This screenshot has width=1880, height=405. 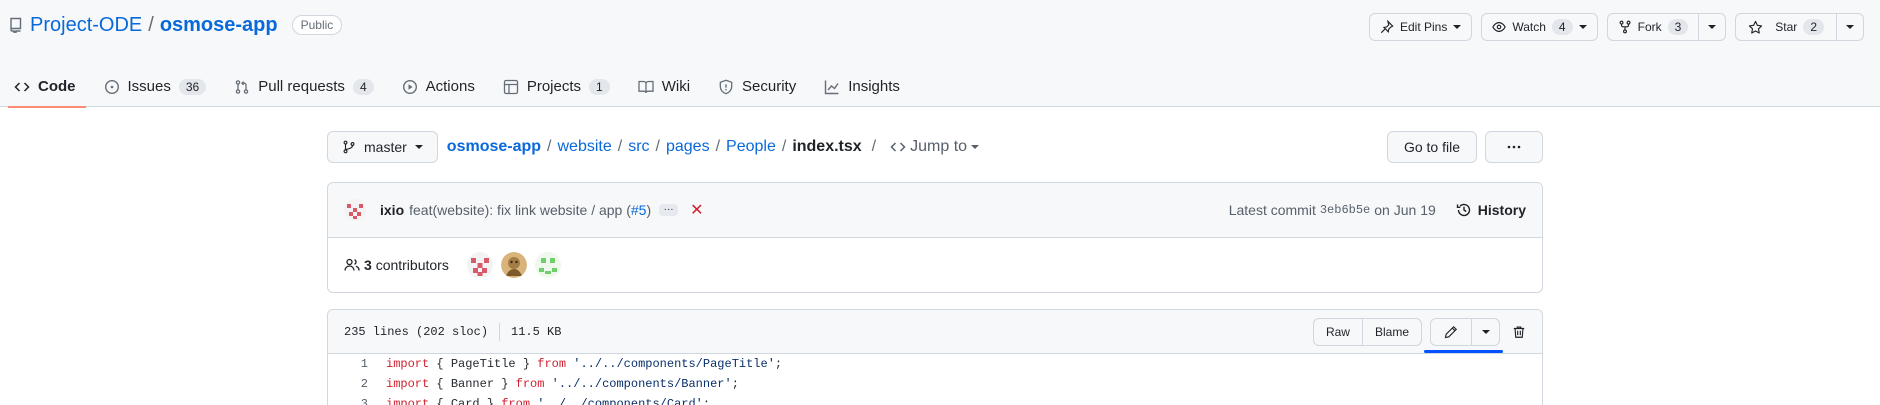 What do you see at coordinates (450, 86) in the screenshot?
I see `tab-actions-label: Actions` at bounding box center [450, 86].